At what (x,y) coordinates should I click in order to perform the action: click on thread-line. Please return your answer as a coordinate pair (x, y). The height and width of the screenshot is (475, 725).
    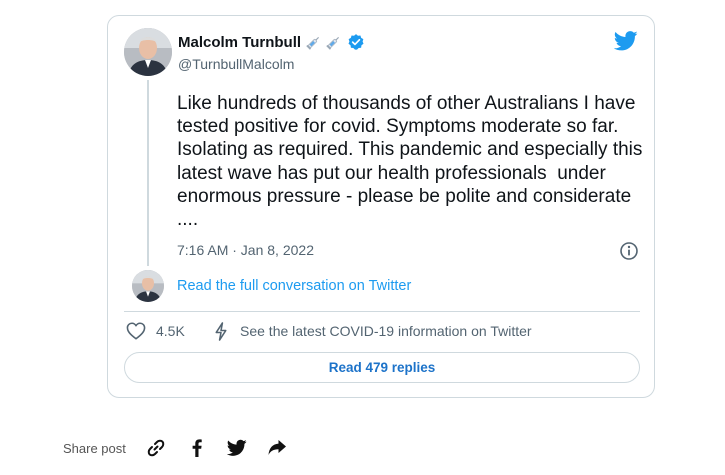
    Looking at the image, I should click on (148, 173).